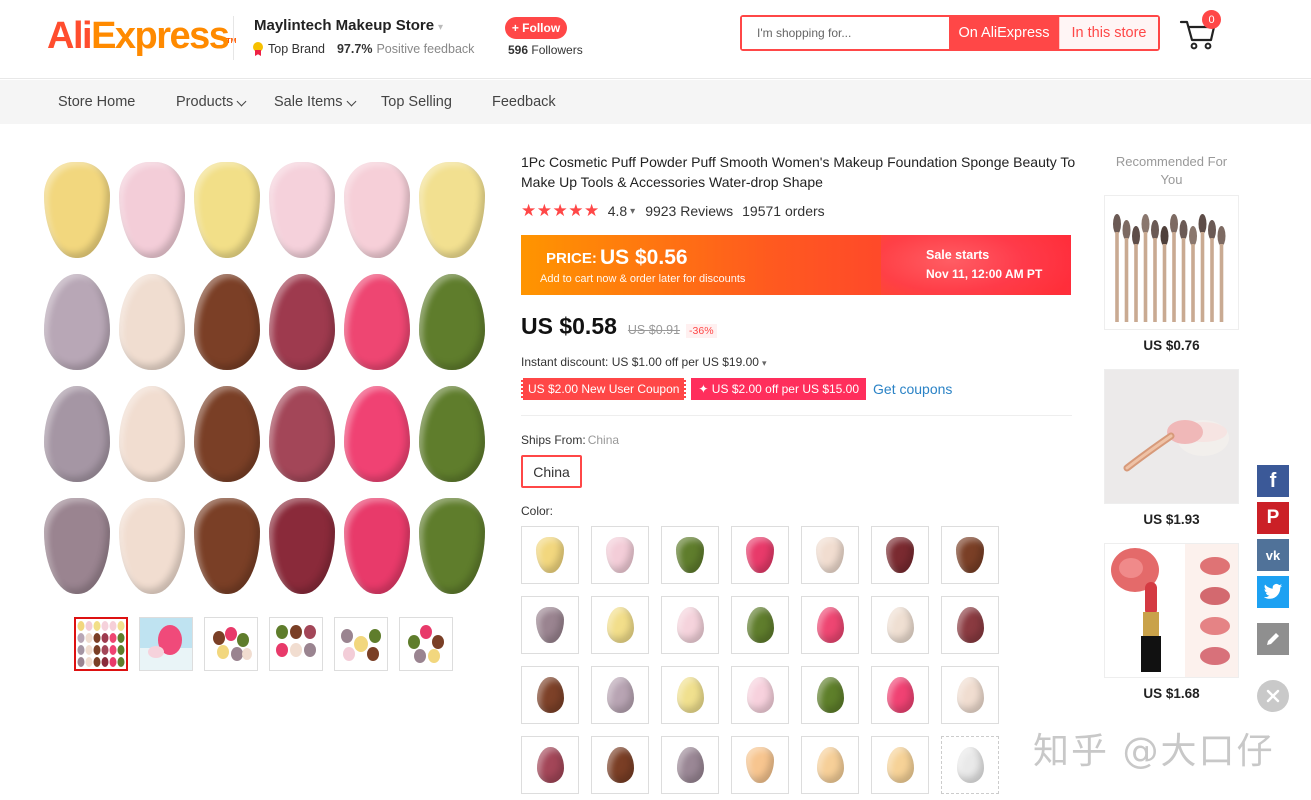 The width and height of the screenshot is (1311, 800). Describe the element at coordinates (779, 389) in the screenshot. I see `store-coupon: ✦ US $2.00 off per US $15.00` at that location.